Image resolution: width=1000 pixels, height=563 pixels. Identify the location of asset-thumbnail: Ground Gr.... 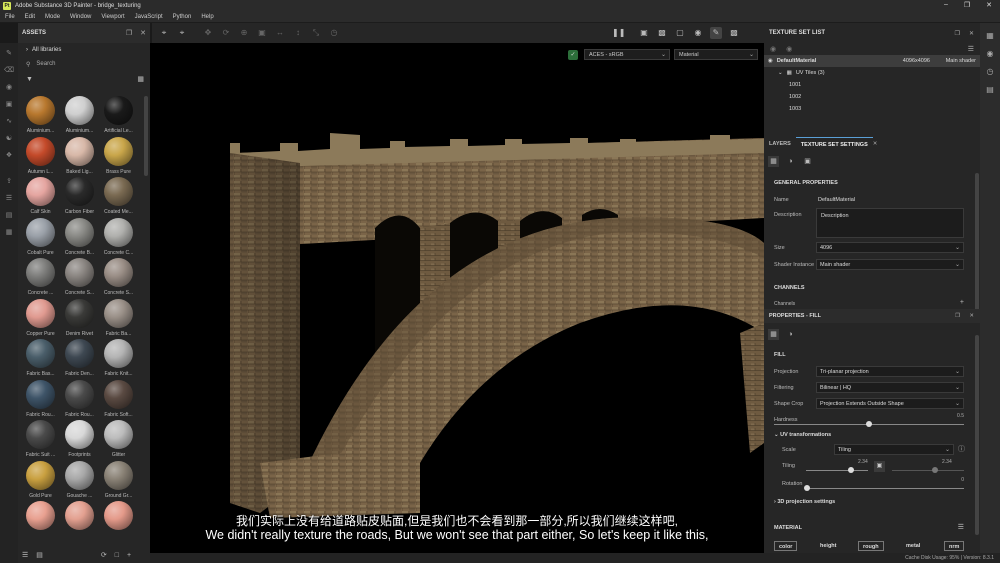
(118, 481).